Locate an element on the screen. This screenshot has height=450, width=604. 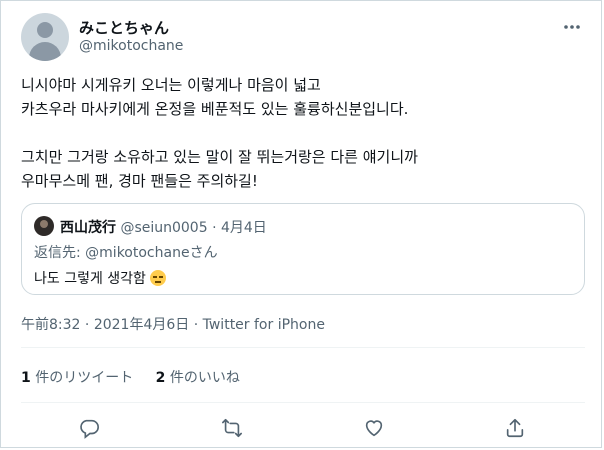
avatar is located at coordinates (45, 37).